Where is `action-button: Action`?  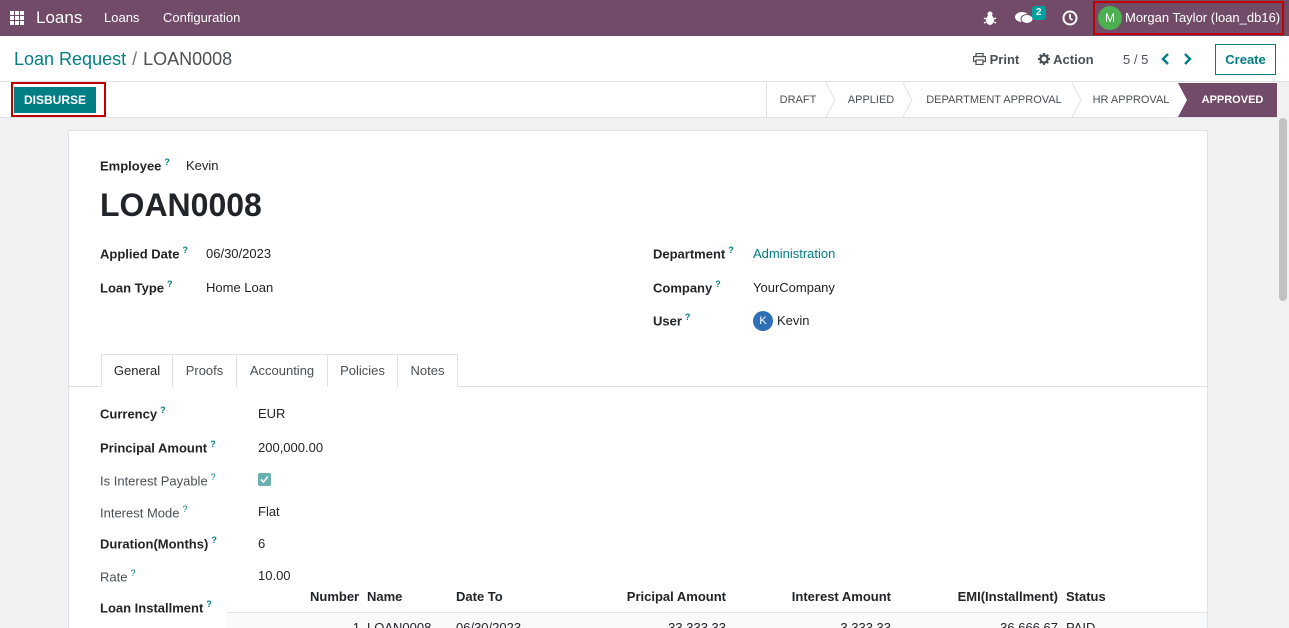 action-button: Action is located at coordinates (1066, 59).